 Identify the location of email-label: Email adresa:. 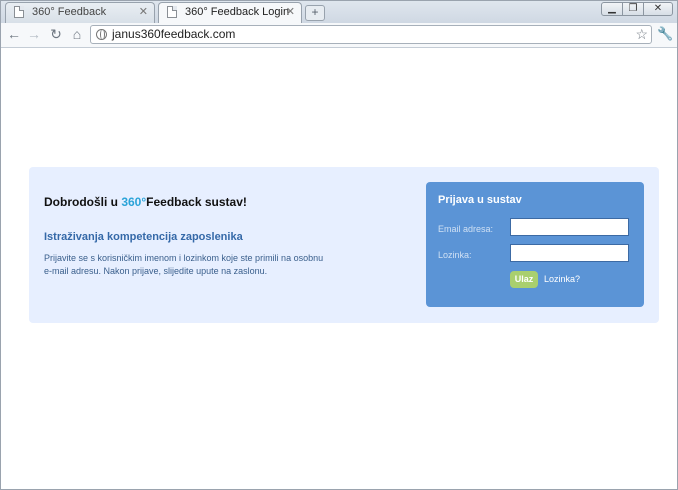
(466, 229).